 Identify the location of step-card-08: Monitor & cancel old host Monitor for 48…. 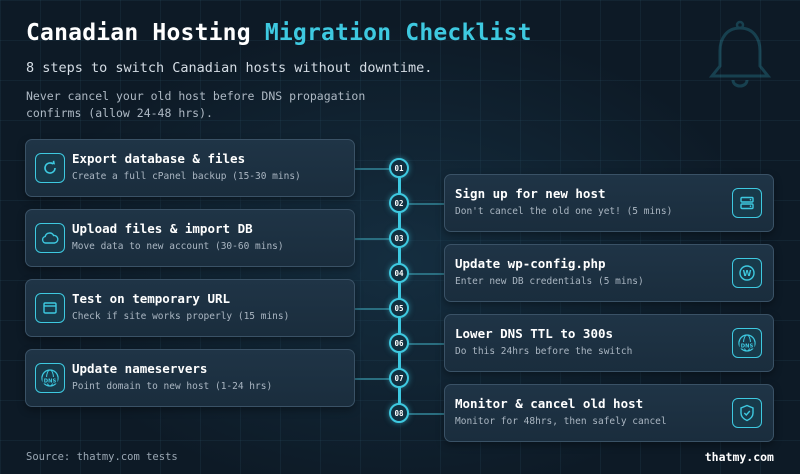
(609, 413).